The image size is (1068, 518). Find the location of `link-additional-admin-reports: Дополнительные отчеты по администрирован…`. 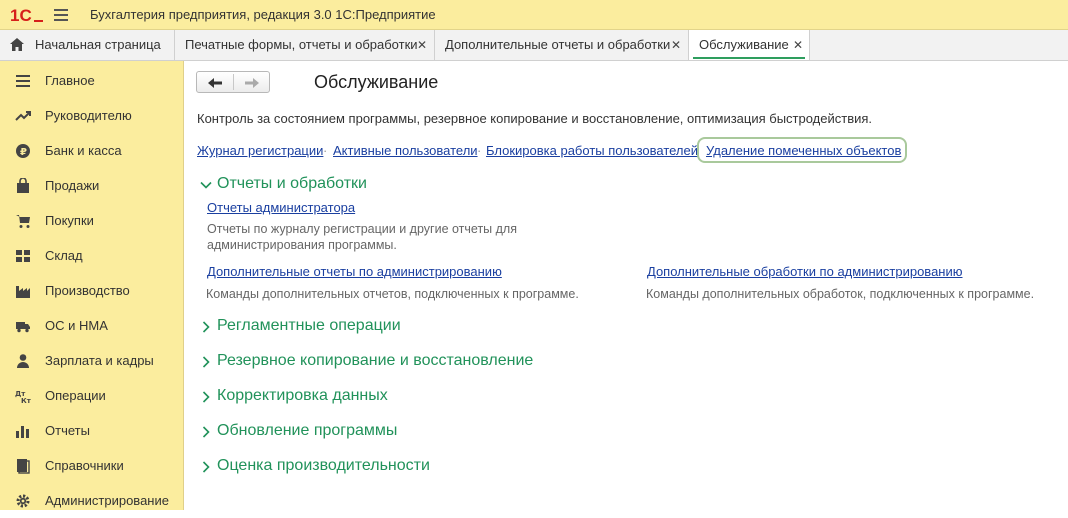

link-additional-admin-reports: Дополнительные отчеты по администрирован… is located at coordinates (354, 271).